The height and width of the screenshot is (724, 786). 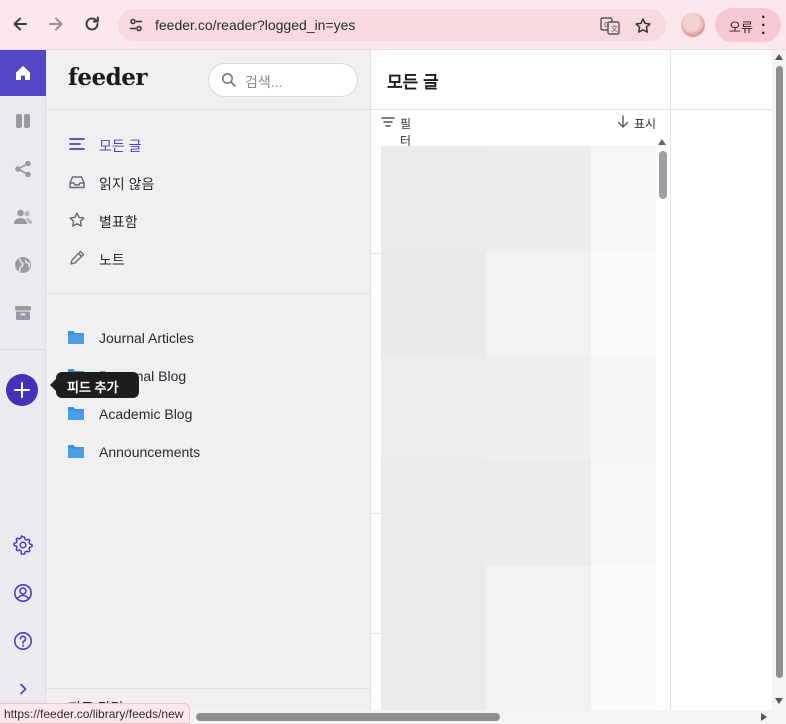 I want to click on svg-text: G, so click(x=606, y=25).